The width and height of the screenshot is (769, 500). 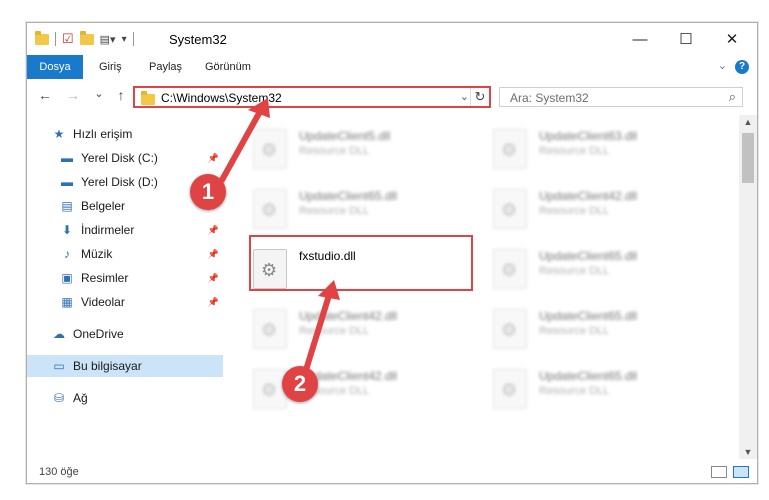 What do you see at coordinates (748, 287) in the screenshot?
I see `vertical-scrollbar: ▲ ▼` at bounding box center [748, 287].